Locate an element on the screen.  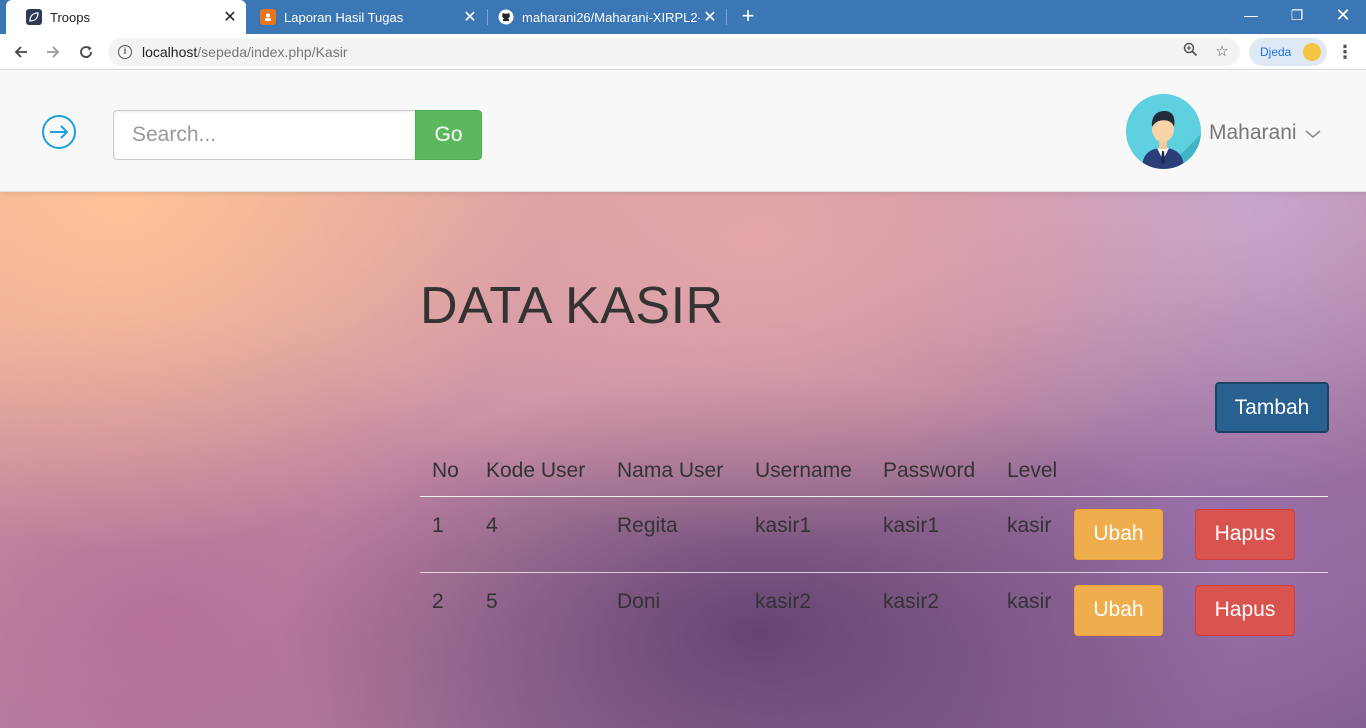
col-nama-user: Nama User is located at coordinates (674, 471).